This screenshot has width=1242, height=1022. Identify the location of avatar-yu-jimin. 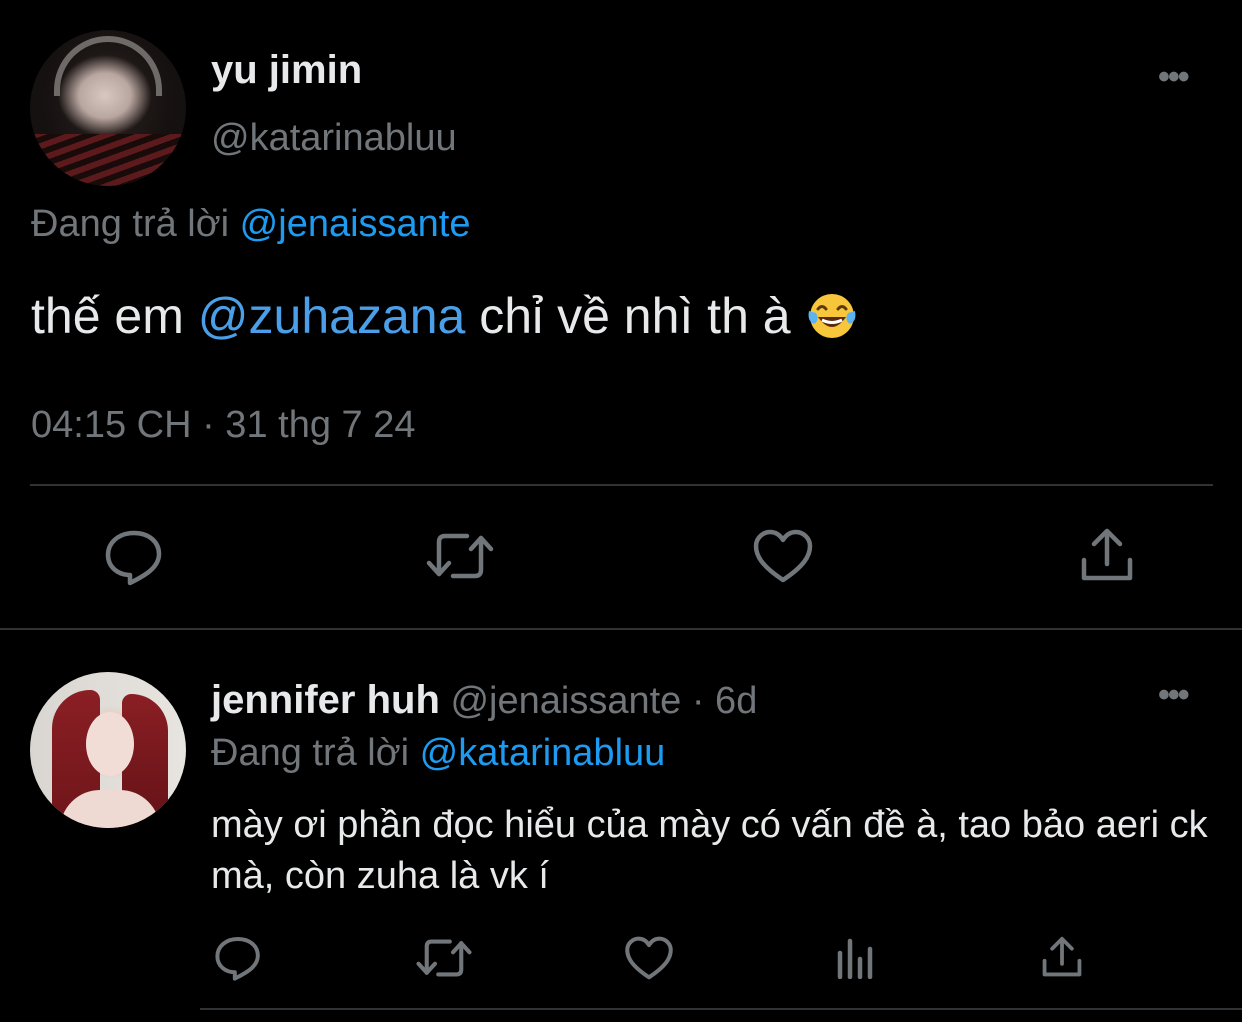
(108, 108).